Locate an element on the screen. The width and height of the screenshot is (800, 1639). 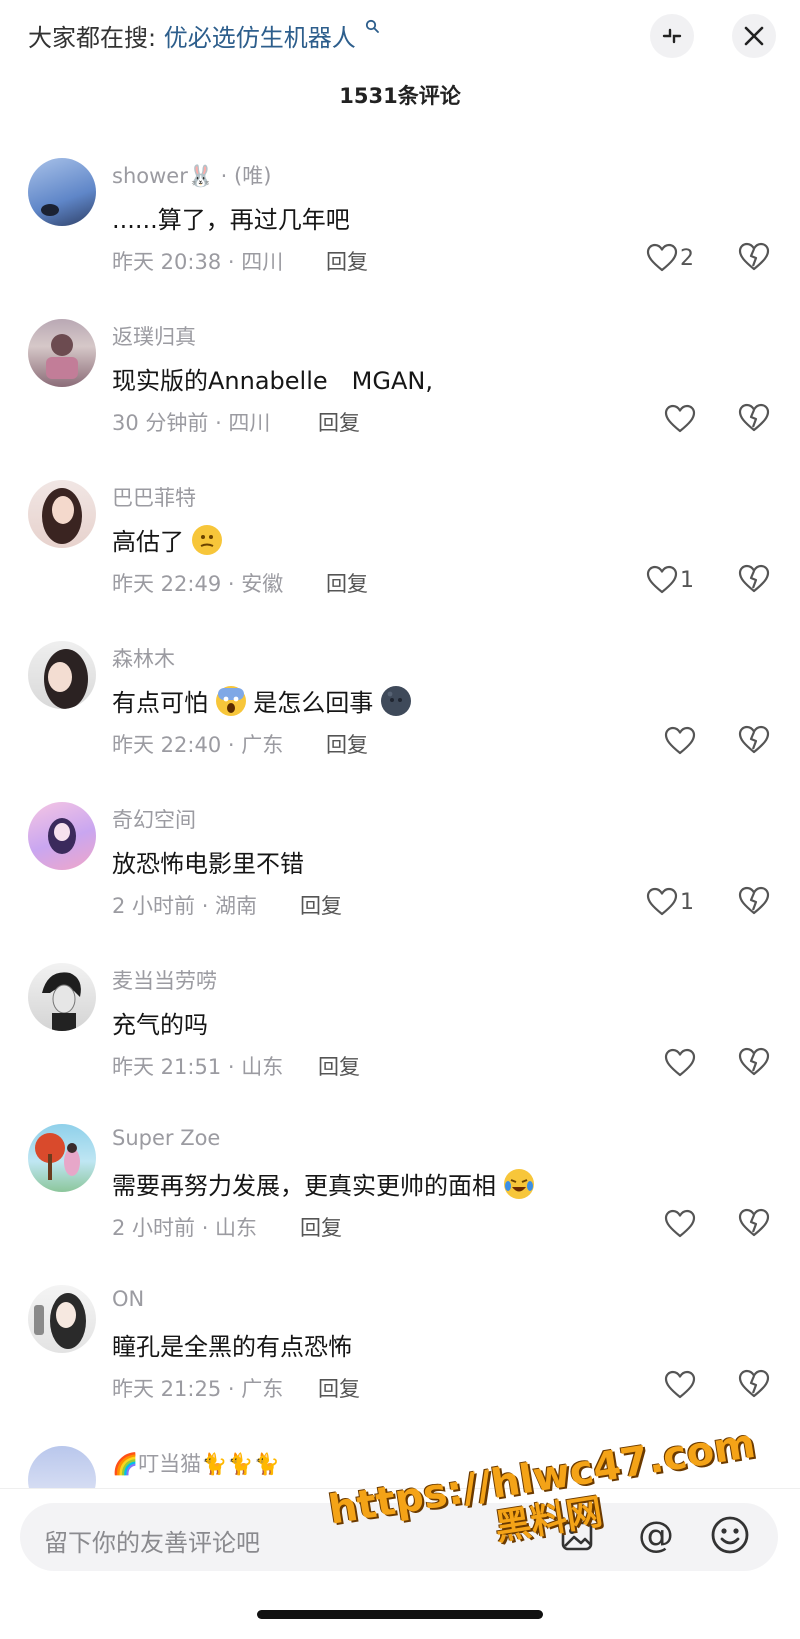
trending-search: 大家都在搜: 优必选仿生机器人 is located at coordinates (204, 35).